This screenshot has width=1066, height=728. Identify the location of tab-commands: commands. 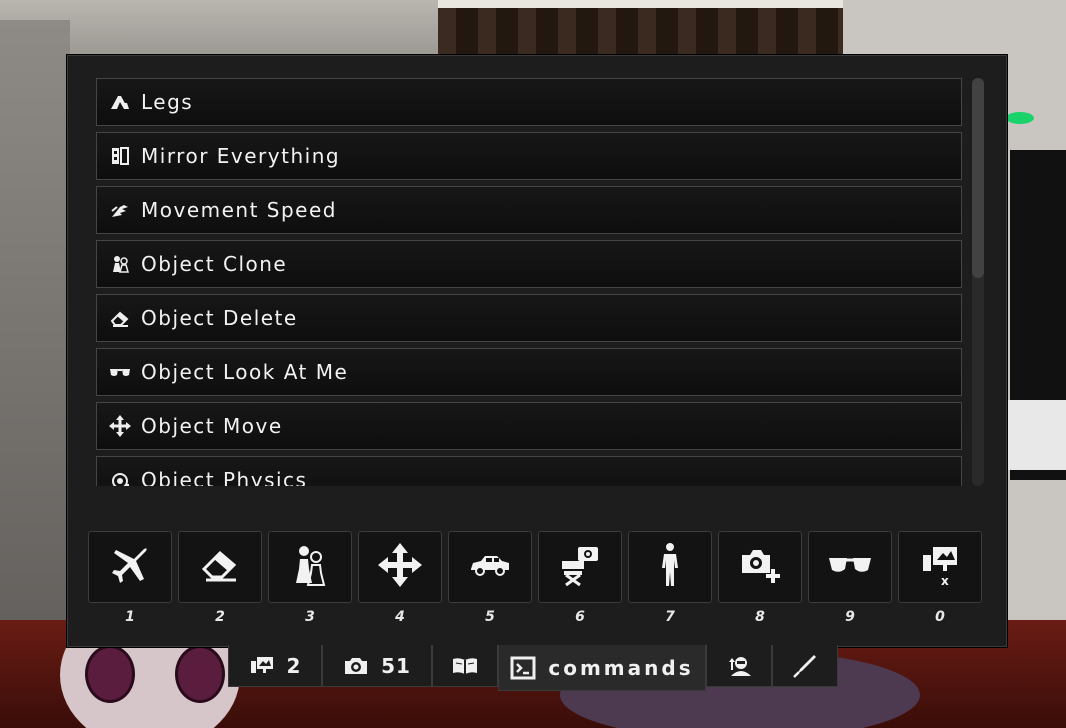
(602, 668).